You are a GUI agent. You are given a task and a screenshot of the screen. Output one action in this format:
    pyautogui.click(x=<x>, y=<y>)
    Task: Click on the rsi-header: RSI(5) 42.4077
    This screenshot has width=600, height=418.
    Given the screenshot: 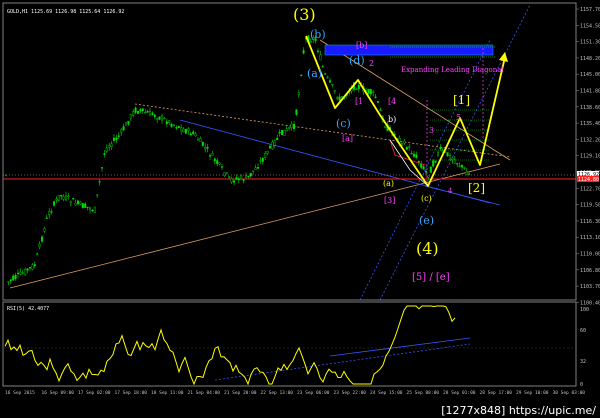 What is the action you would take?
    pyautogui.click(x=28, y=309)
    